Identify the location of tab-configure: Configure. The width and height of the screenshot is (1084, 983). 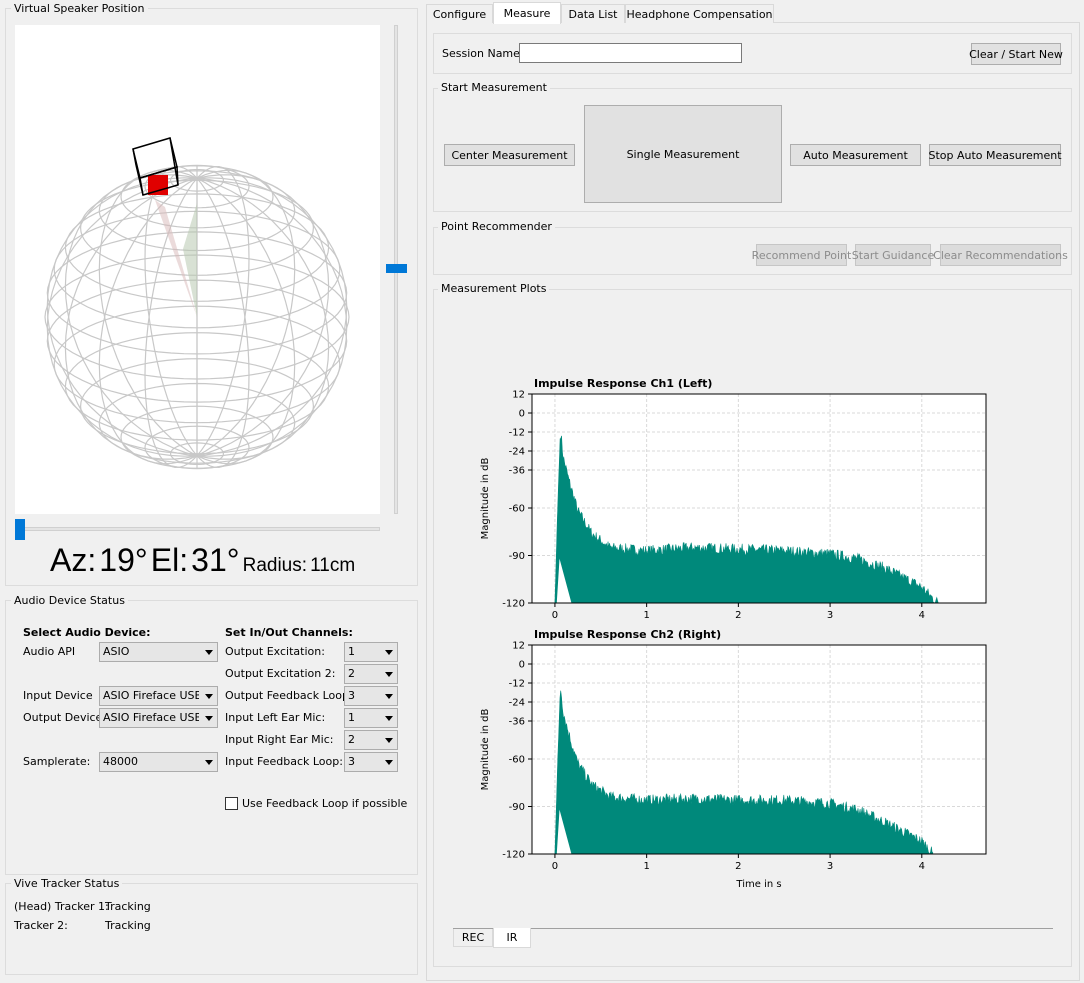
(459, 13).